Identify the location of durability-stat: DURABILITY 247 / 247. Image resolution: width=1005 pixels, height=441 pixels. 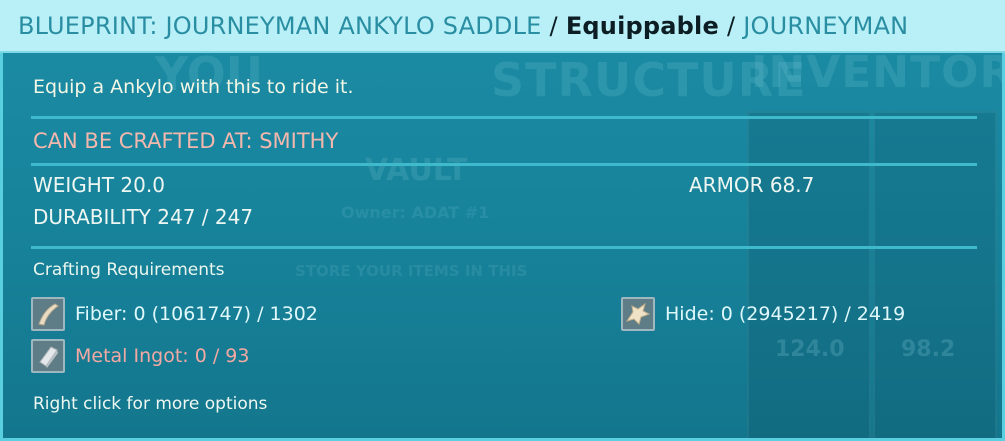
(143, 217).